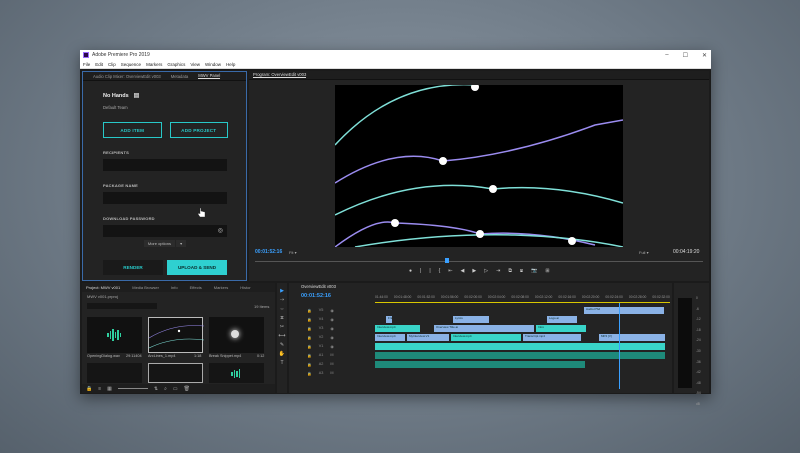 The image size is (800, 453). I want to click on menu-clip: Clip, so click(112, 64).